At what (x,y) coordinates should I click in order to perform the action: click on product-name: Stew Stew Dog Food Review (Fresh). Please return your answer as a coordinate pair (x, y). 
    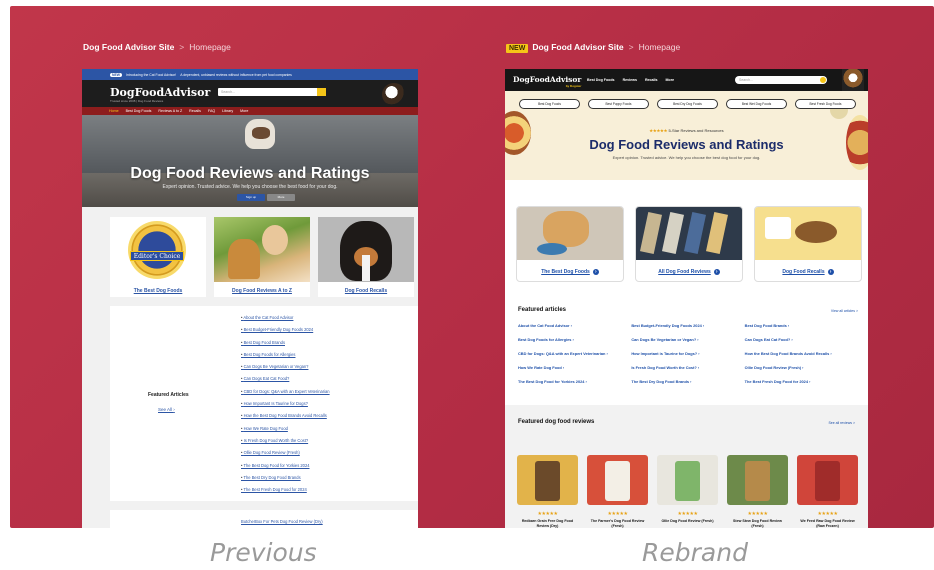
    Looking at the image, I should click on (757, 523).